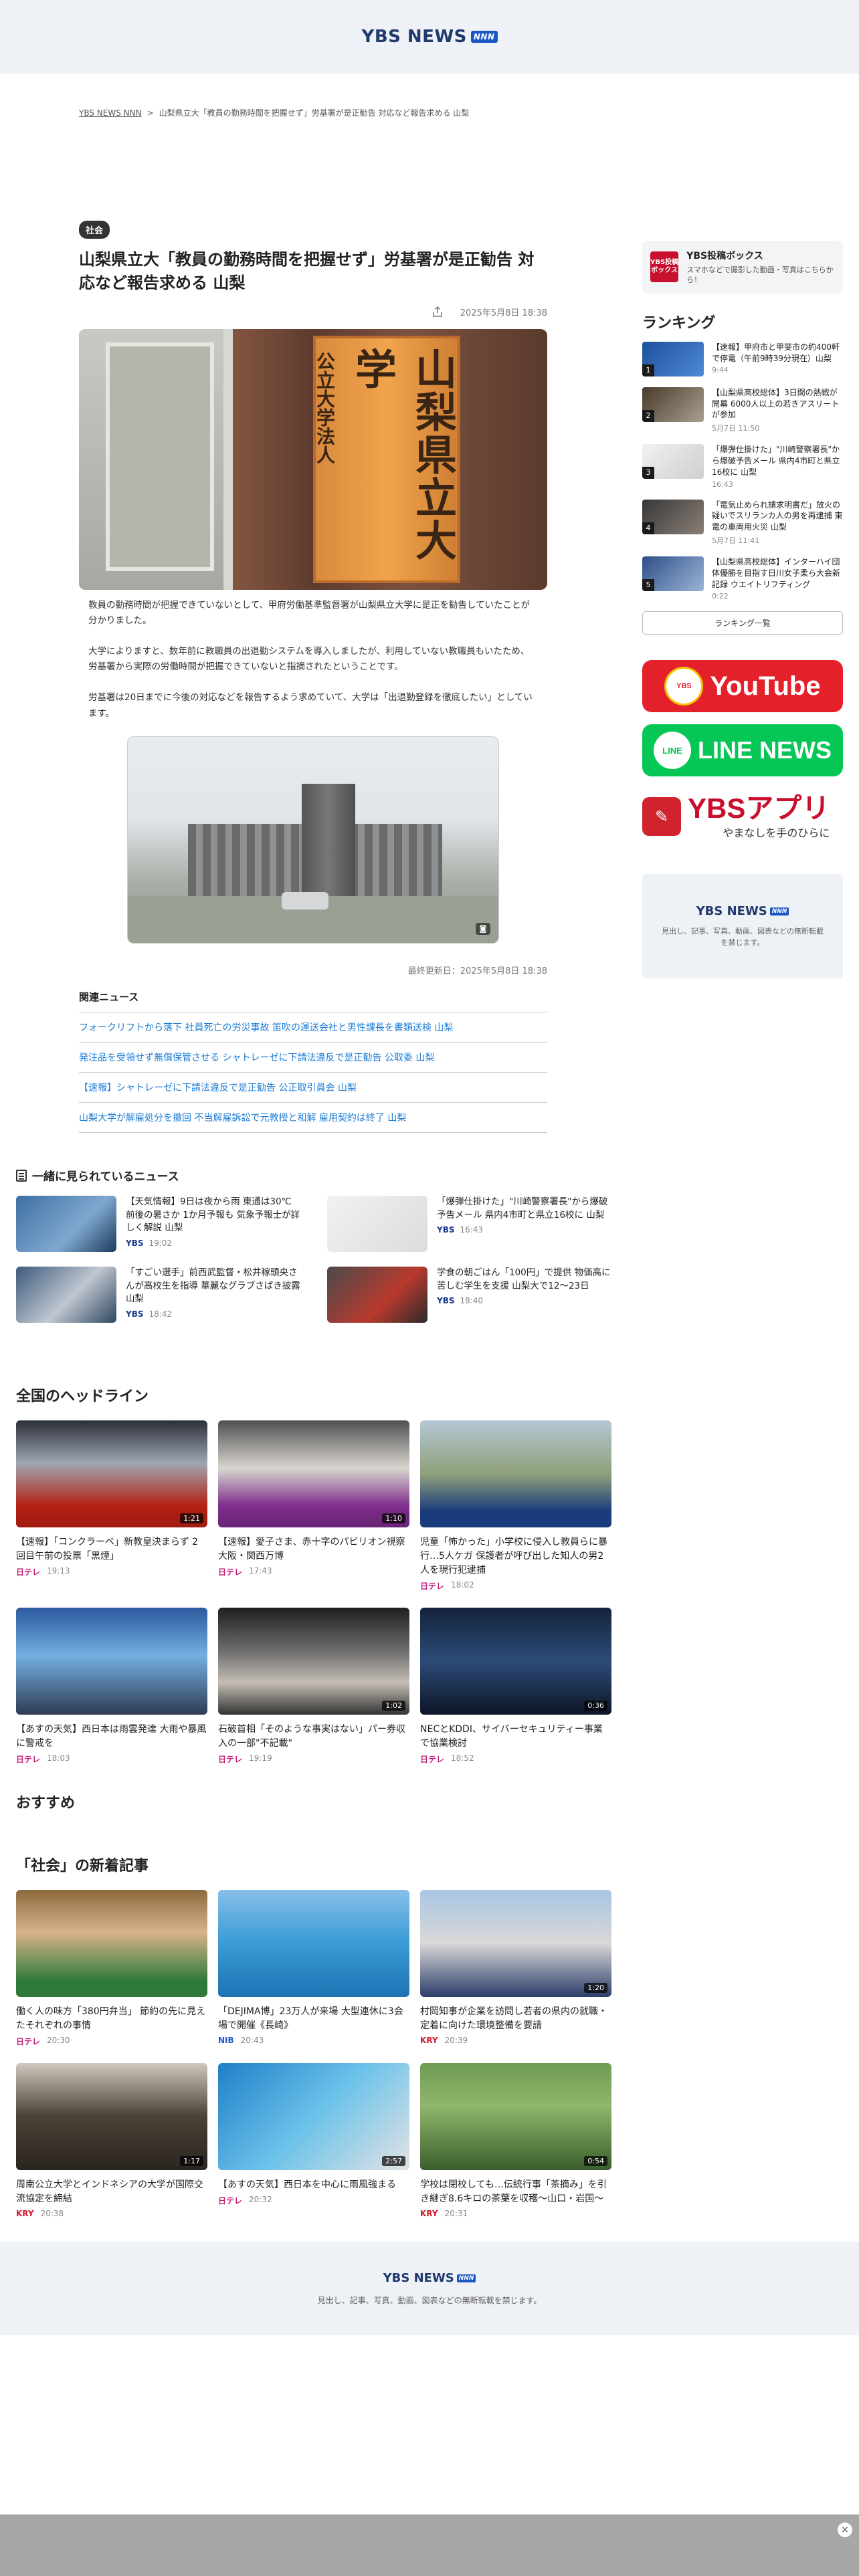  What do you see at coordinates (21, 1175) in the screenshot?
I see `document-icon` at bounding box center [21, 1175].